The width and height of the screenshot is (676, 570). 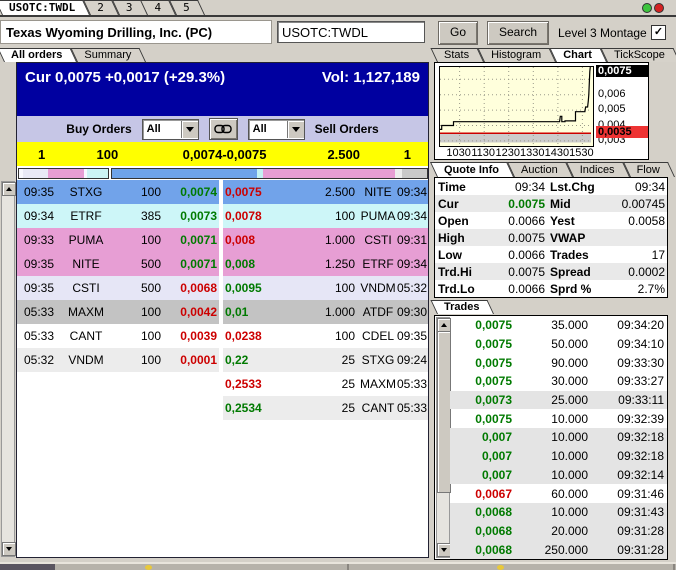 I want to click on symbol-input, so click(x=351, y=32).